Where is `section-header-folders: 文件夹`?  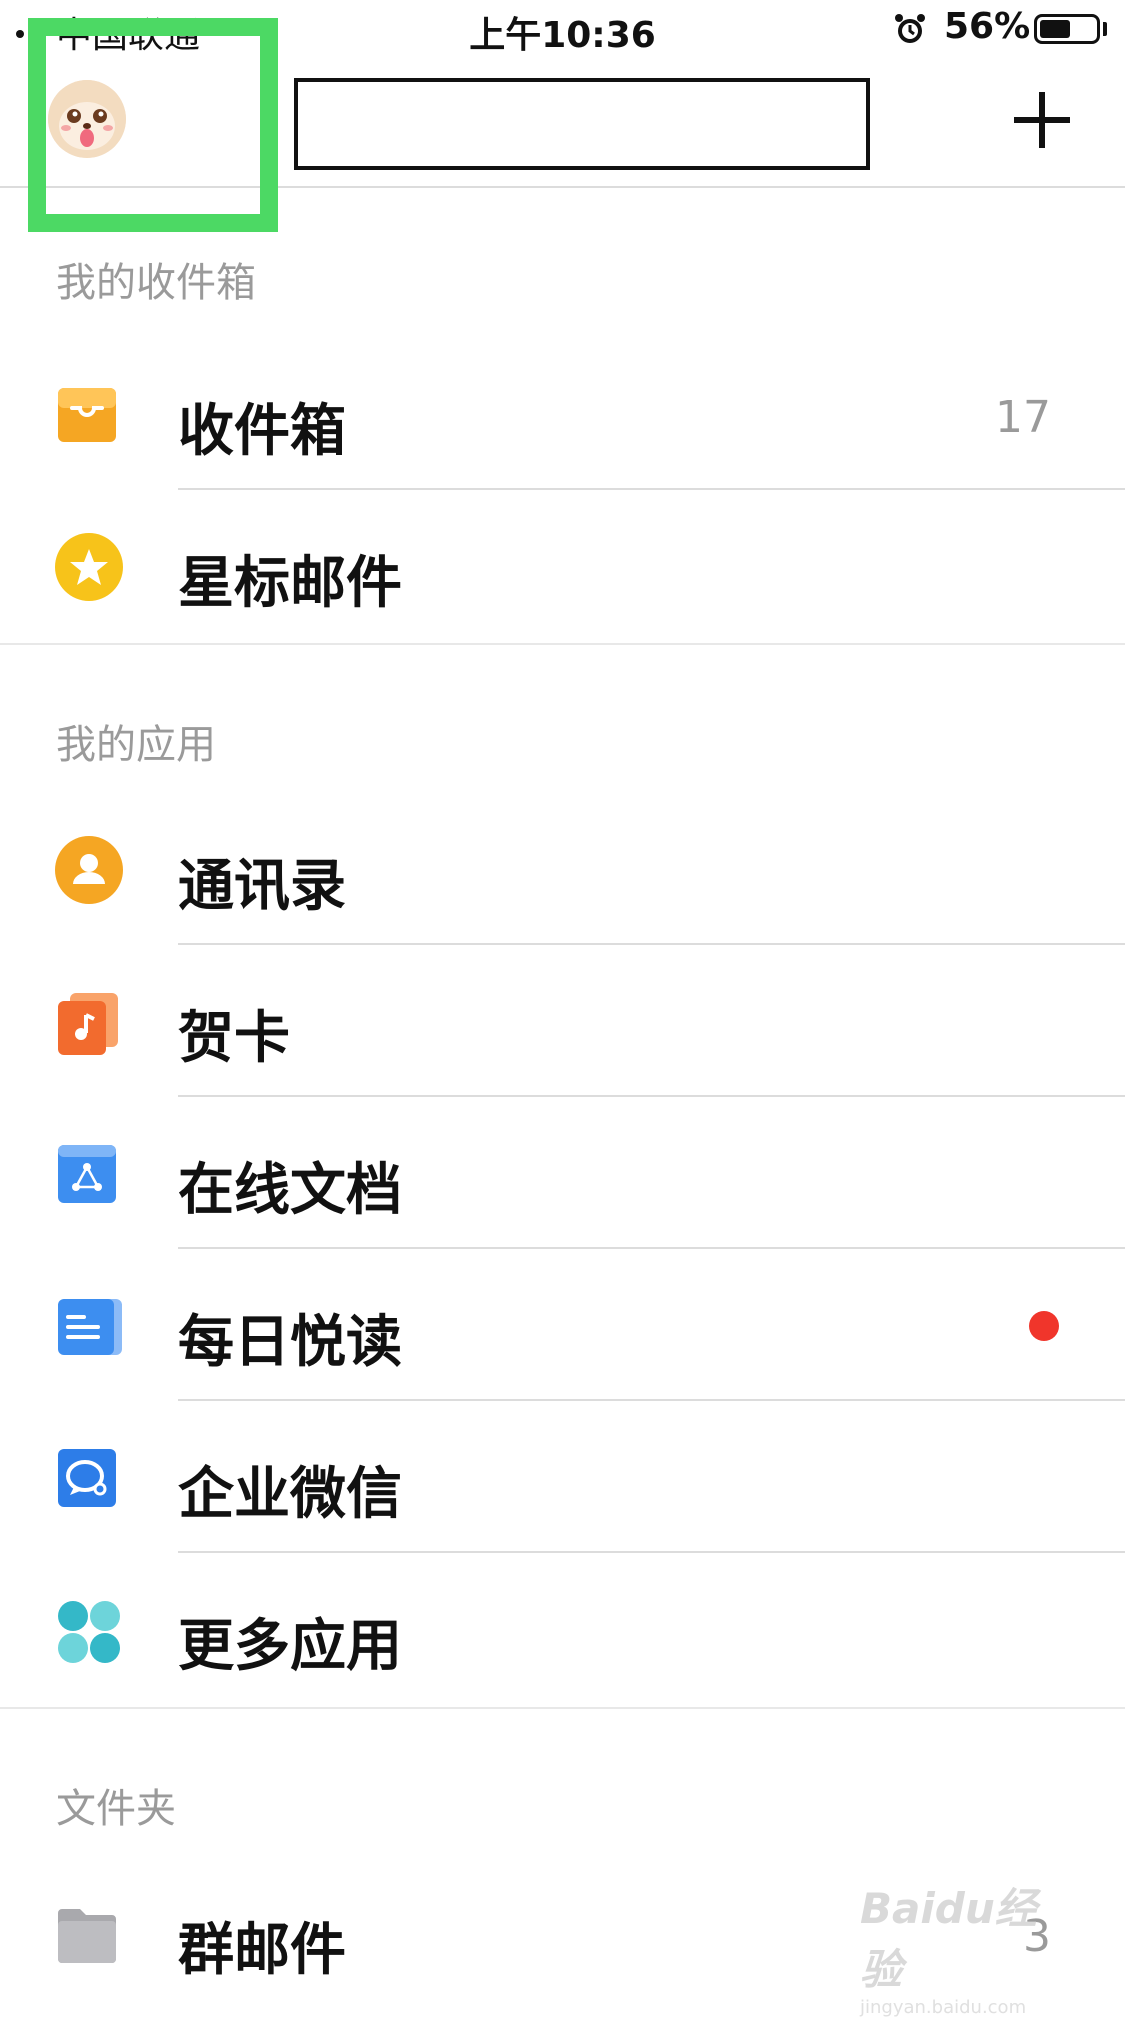
section-header-folders: 文件夹 is located at coordinates (116, 1809).